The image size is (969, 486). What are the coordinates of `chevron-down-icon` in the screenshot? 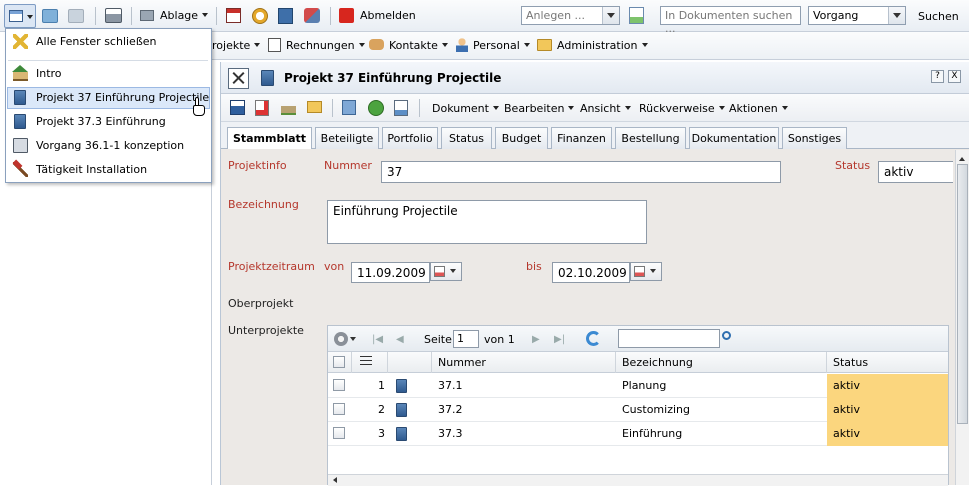 It's located at (30, 18).